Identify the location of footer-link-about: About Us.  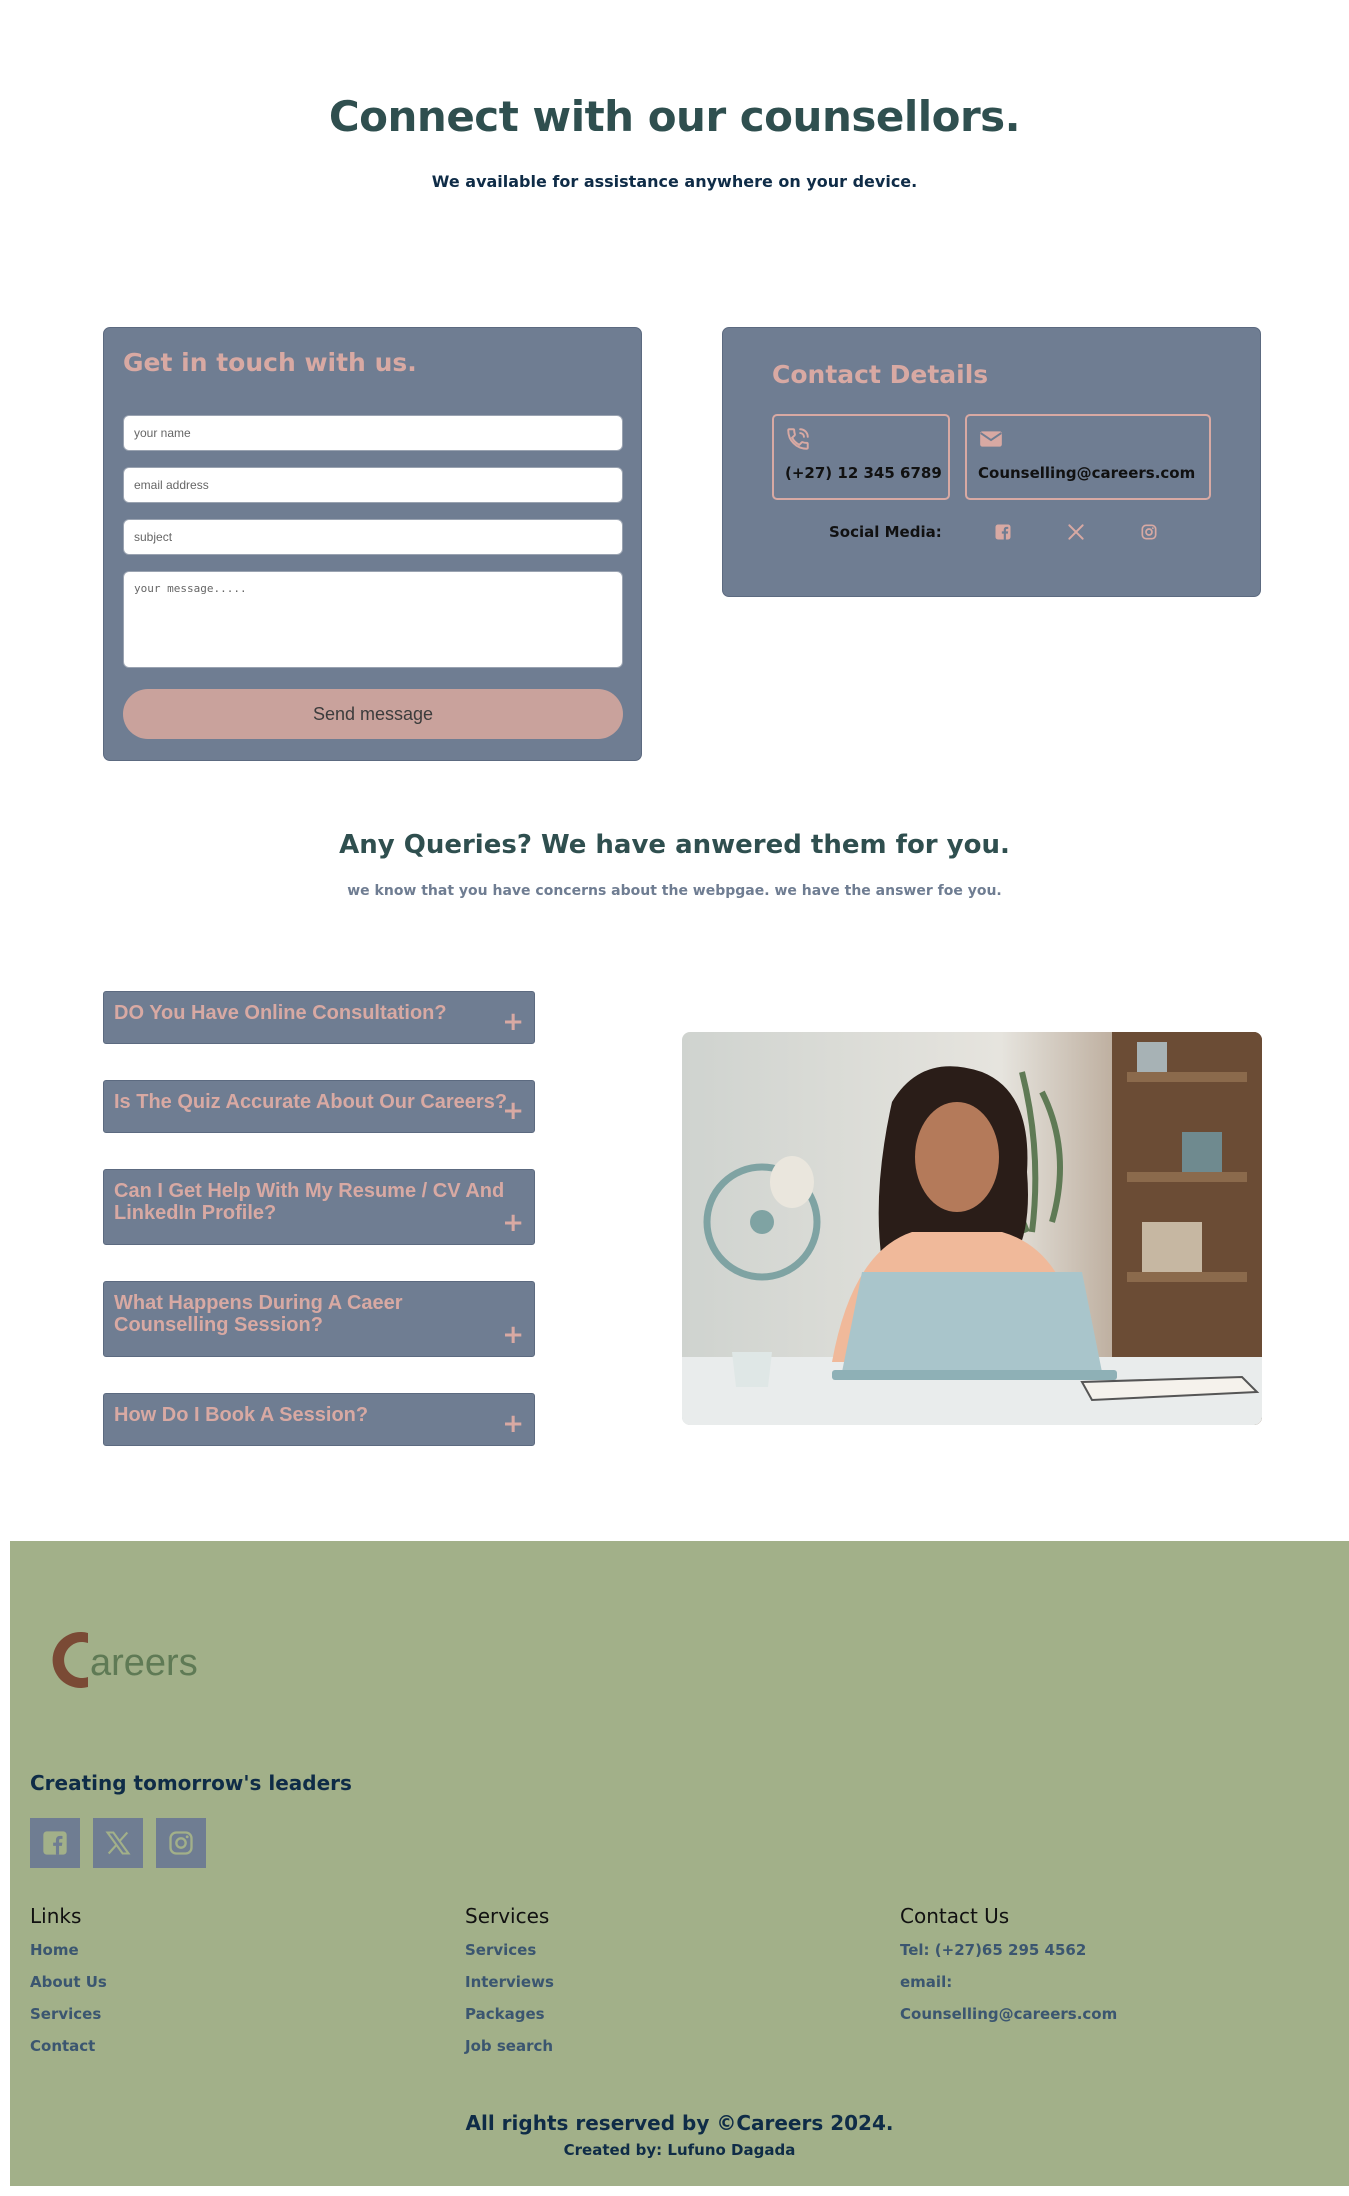
(68, 1982).